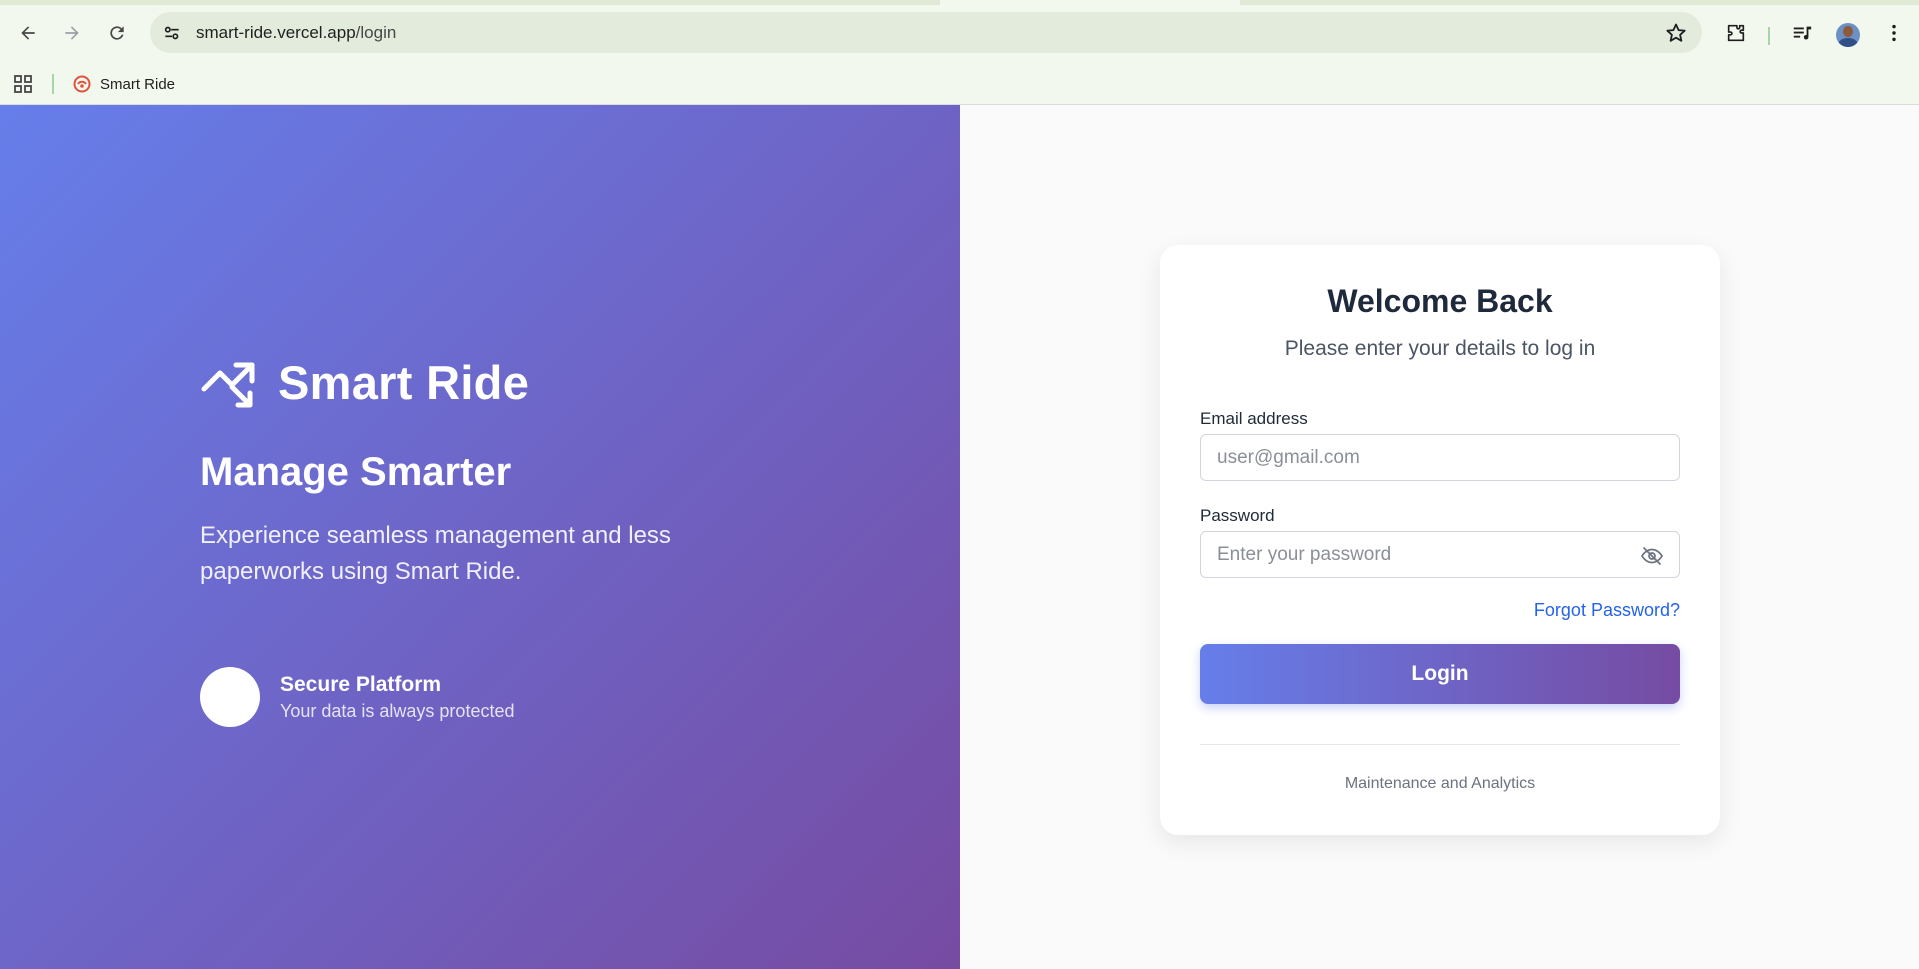 The image size is (1919, 969). What do you see at coordinates (1676, 33) in the screenshot?
I see `star-icon` at bounding box center [1676, 33].